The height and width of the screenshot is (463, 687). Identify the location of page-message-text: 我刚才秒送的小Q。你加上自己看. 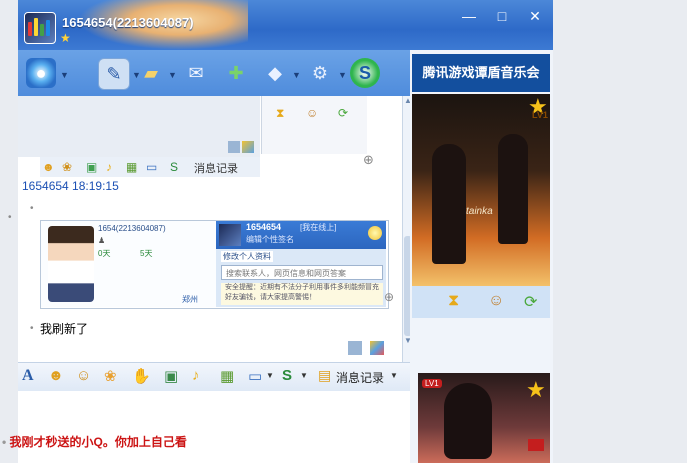
(98, 442).